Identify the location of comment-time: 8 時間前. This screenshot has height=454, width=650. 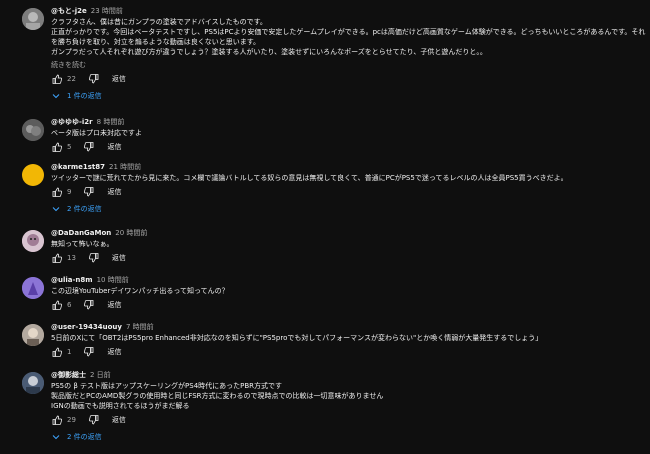
(111, 122).